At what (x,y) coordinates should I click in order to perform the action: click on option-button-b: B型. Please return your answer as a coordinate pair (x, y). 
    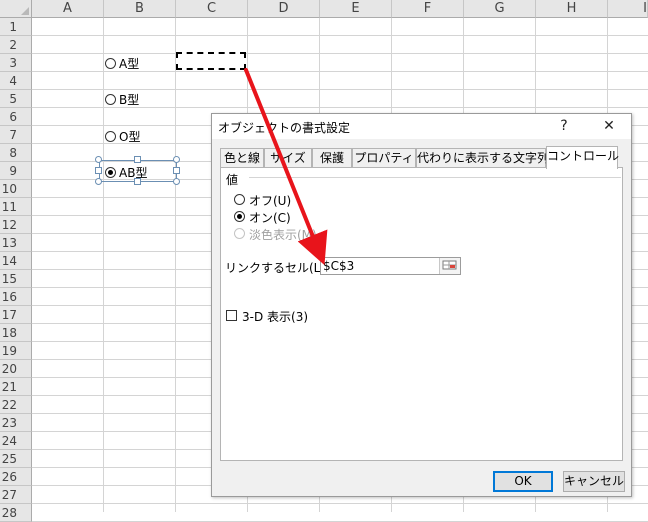
    Looking at the image, I should click on (122, 99).